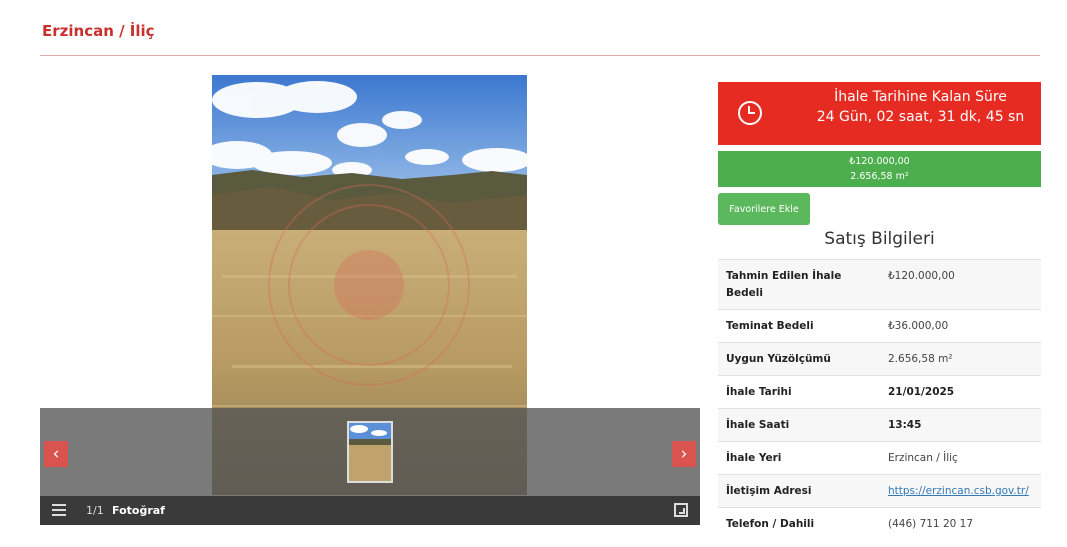 The height and width of the screenshot is (547, 1067). I want to click on table-row: İhale Yeri Erzincan / İliç, so click(879, 458).